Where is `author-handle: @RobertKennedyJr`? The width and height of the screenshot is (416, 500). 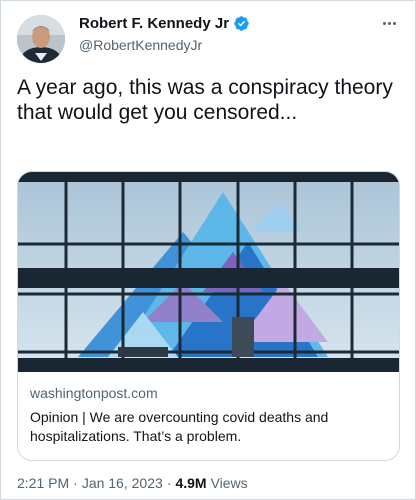 author-handle: @RobertKennedyJr is located at coordinates (140, 45).